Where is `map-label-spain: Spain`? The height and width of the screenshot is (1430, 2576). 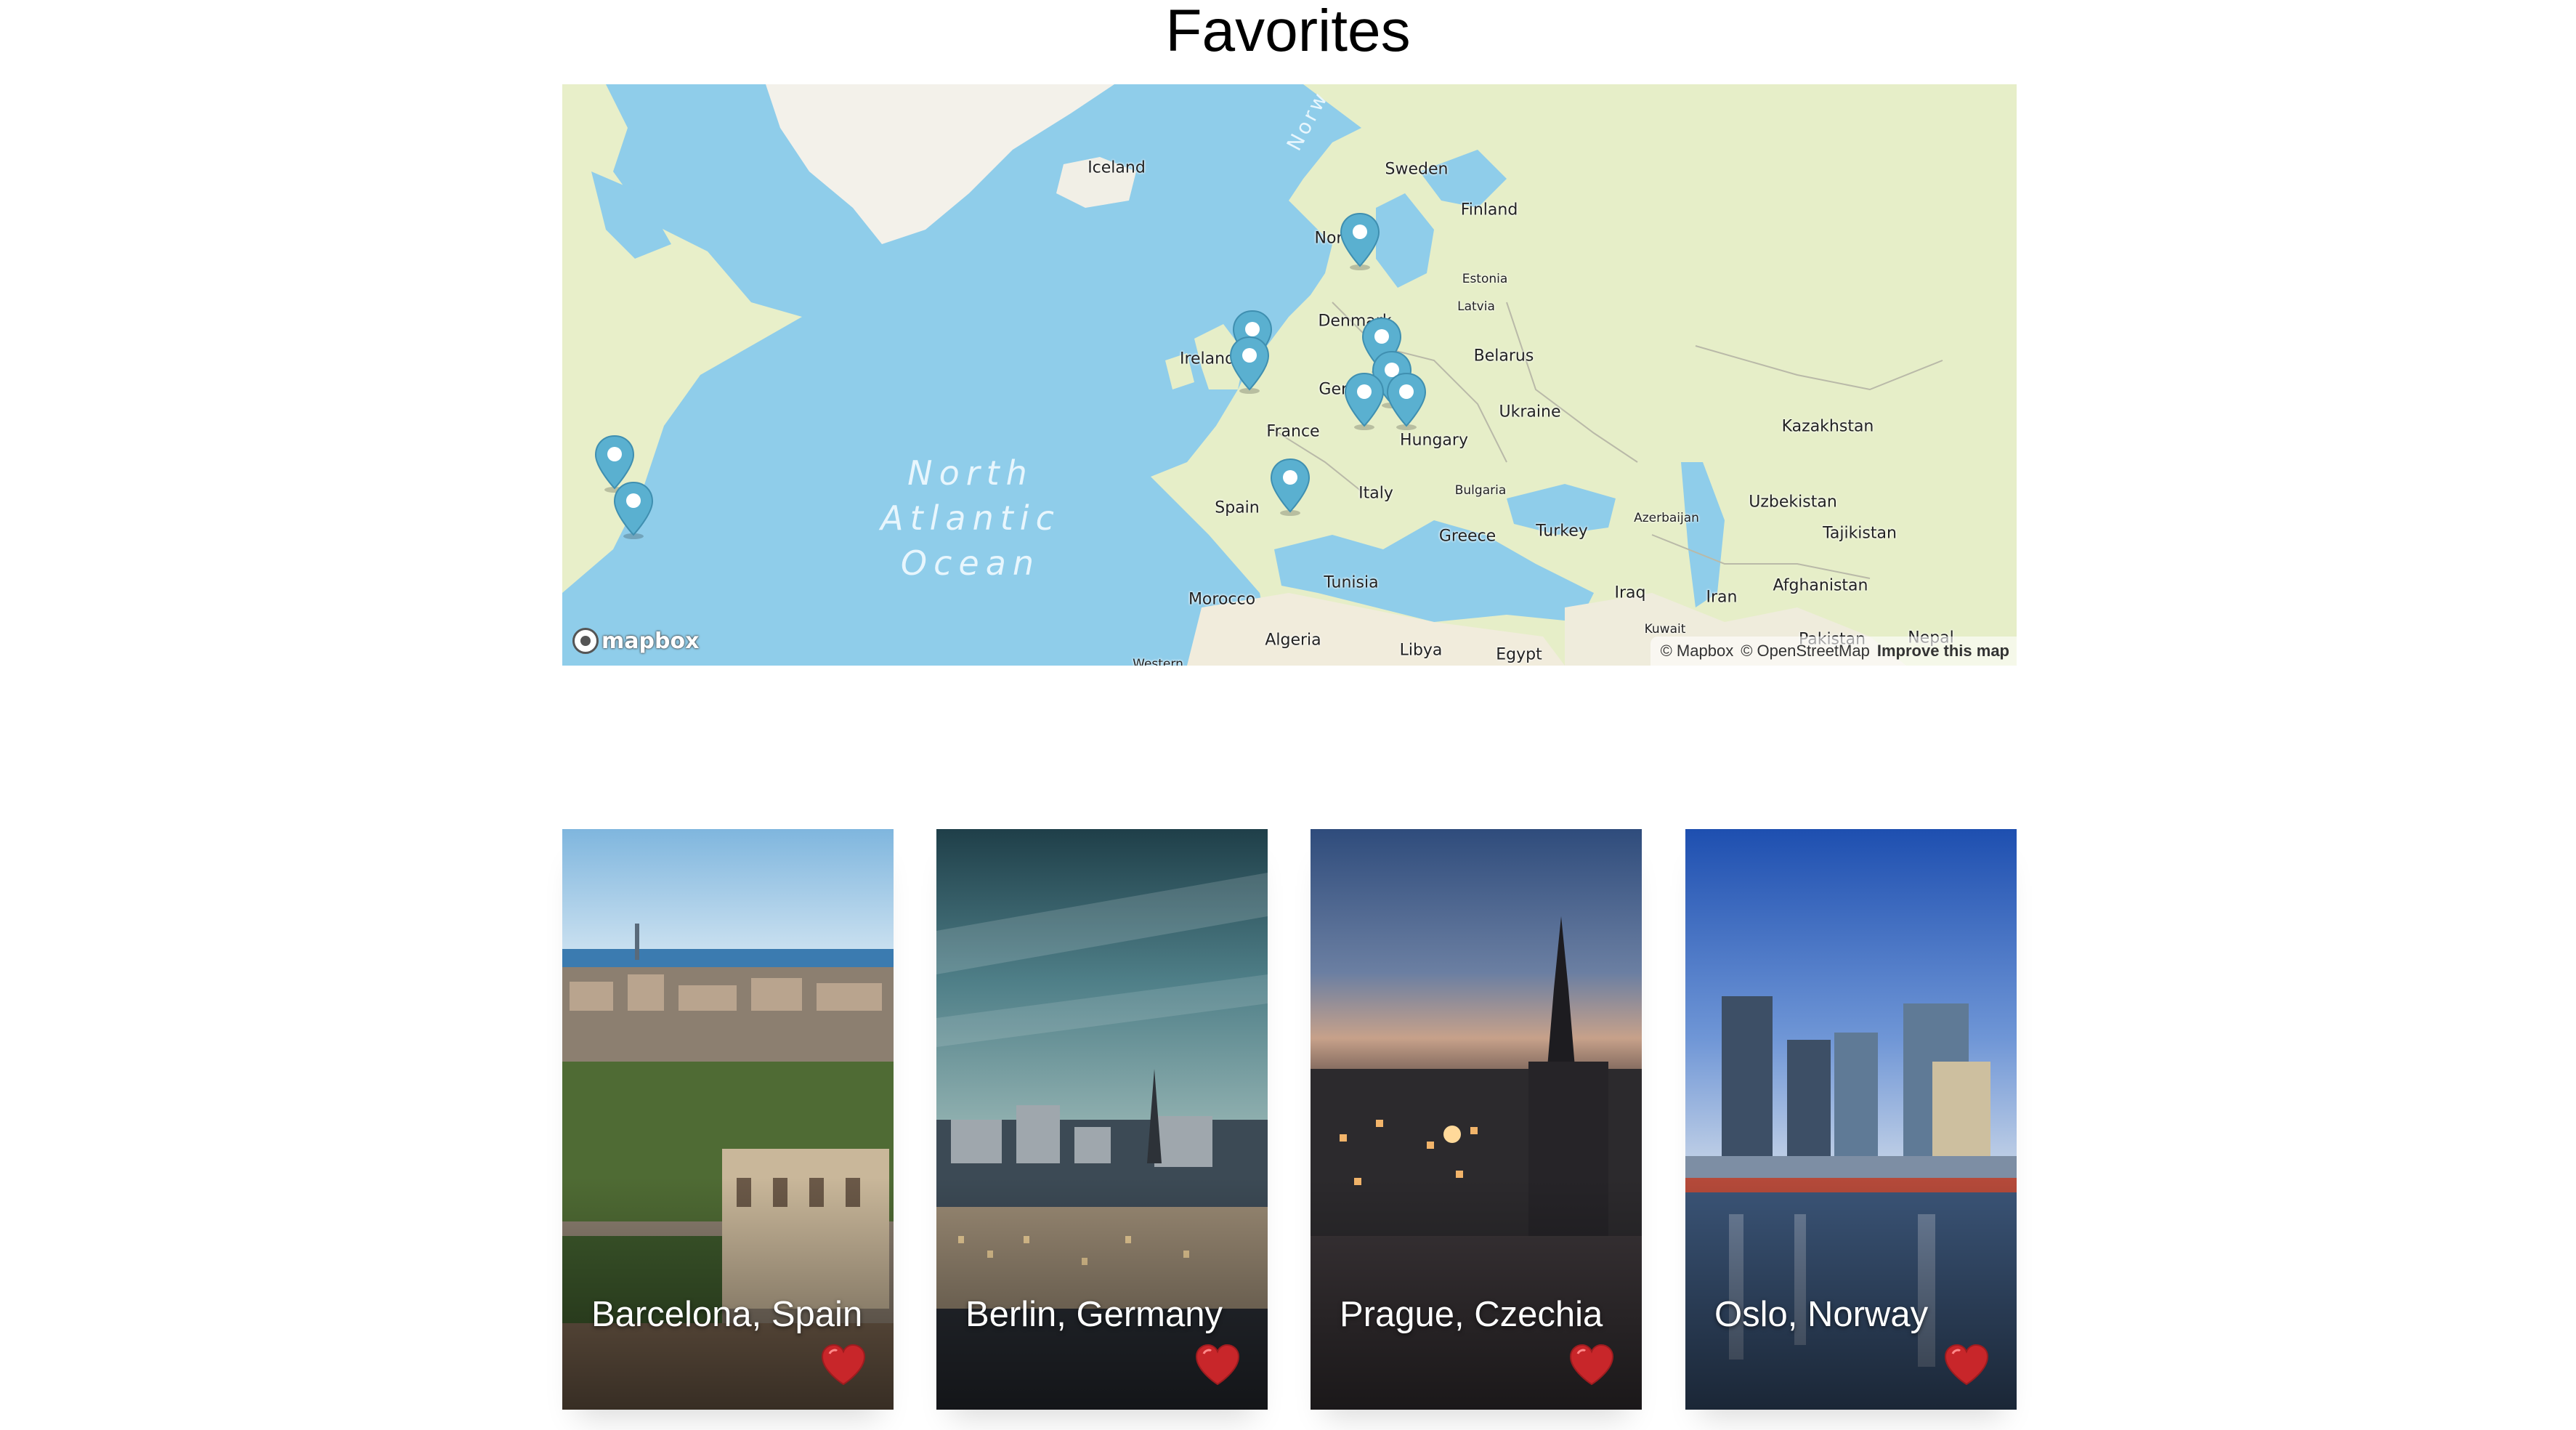
map-label-spain: Spain is located at coordinates (1237, 507).